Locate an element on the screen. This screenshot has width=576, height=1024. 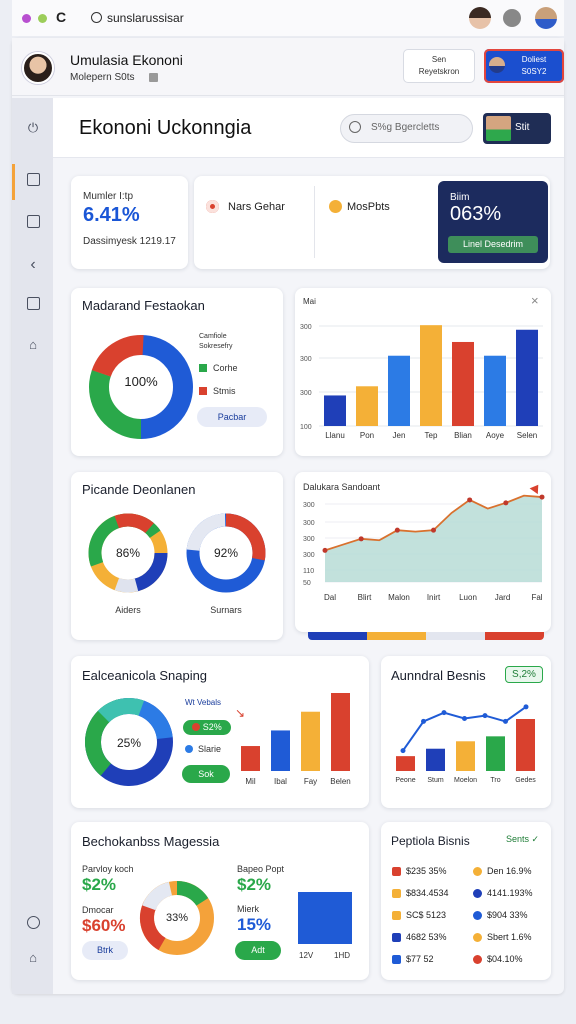
list-row: $834.4534 4141.193% is located at coordinates (467, 894).